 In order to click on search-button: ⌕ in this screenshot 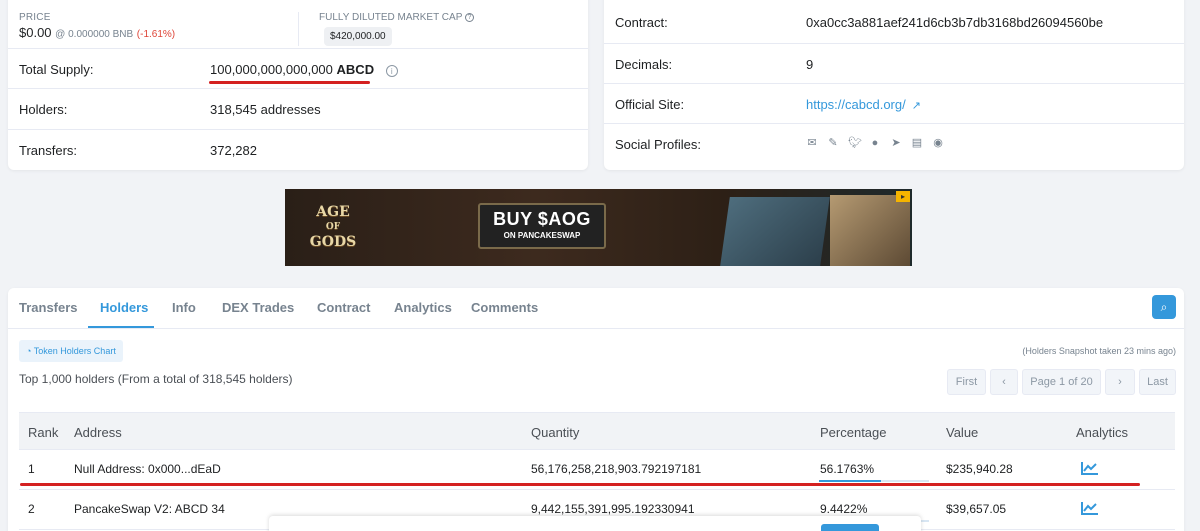, I will do `click(1164, 307)`.